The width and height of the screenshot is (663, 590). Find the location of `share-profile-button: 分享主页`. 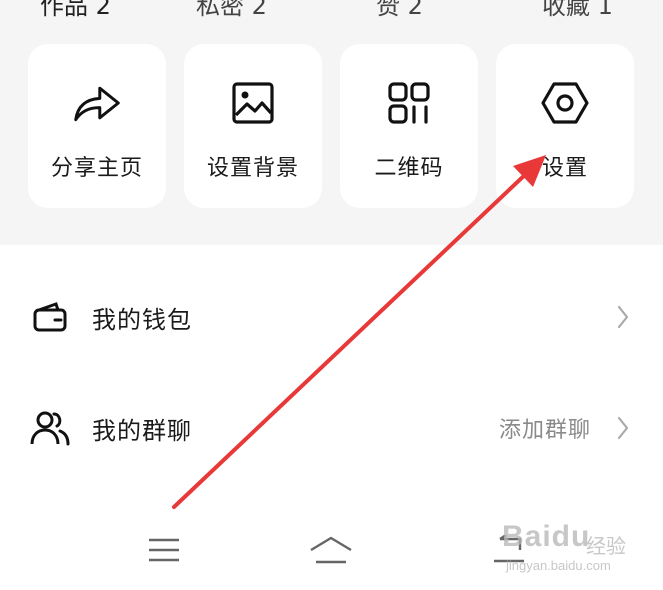

share-profile-button: 分享主页 is located at coordinates (97, 126).